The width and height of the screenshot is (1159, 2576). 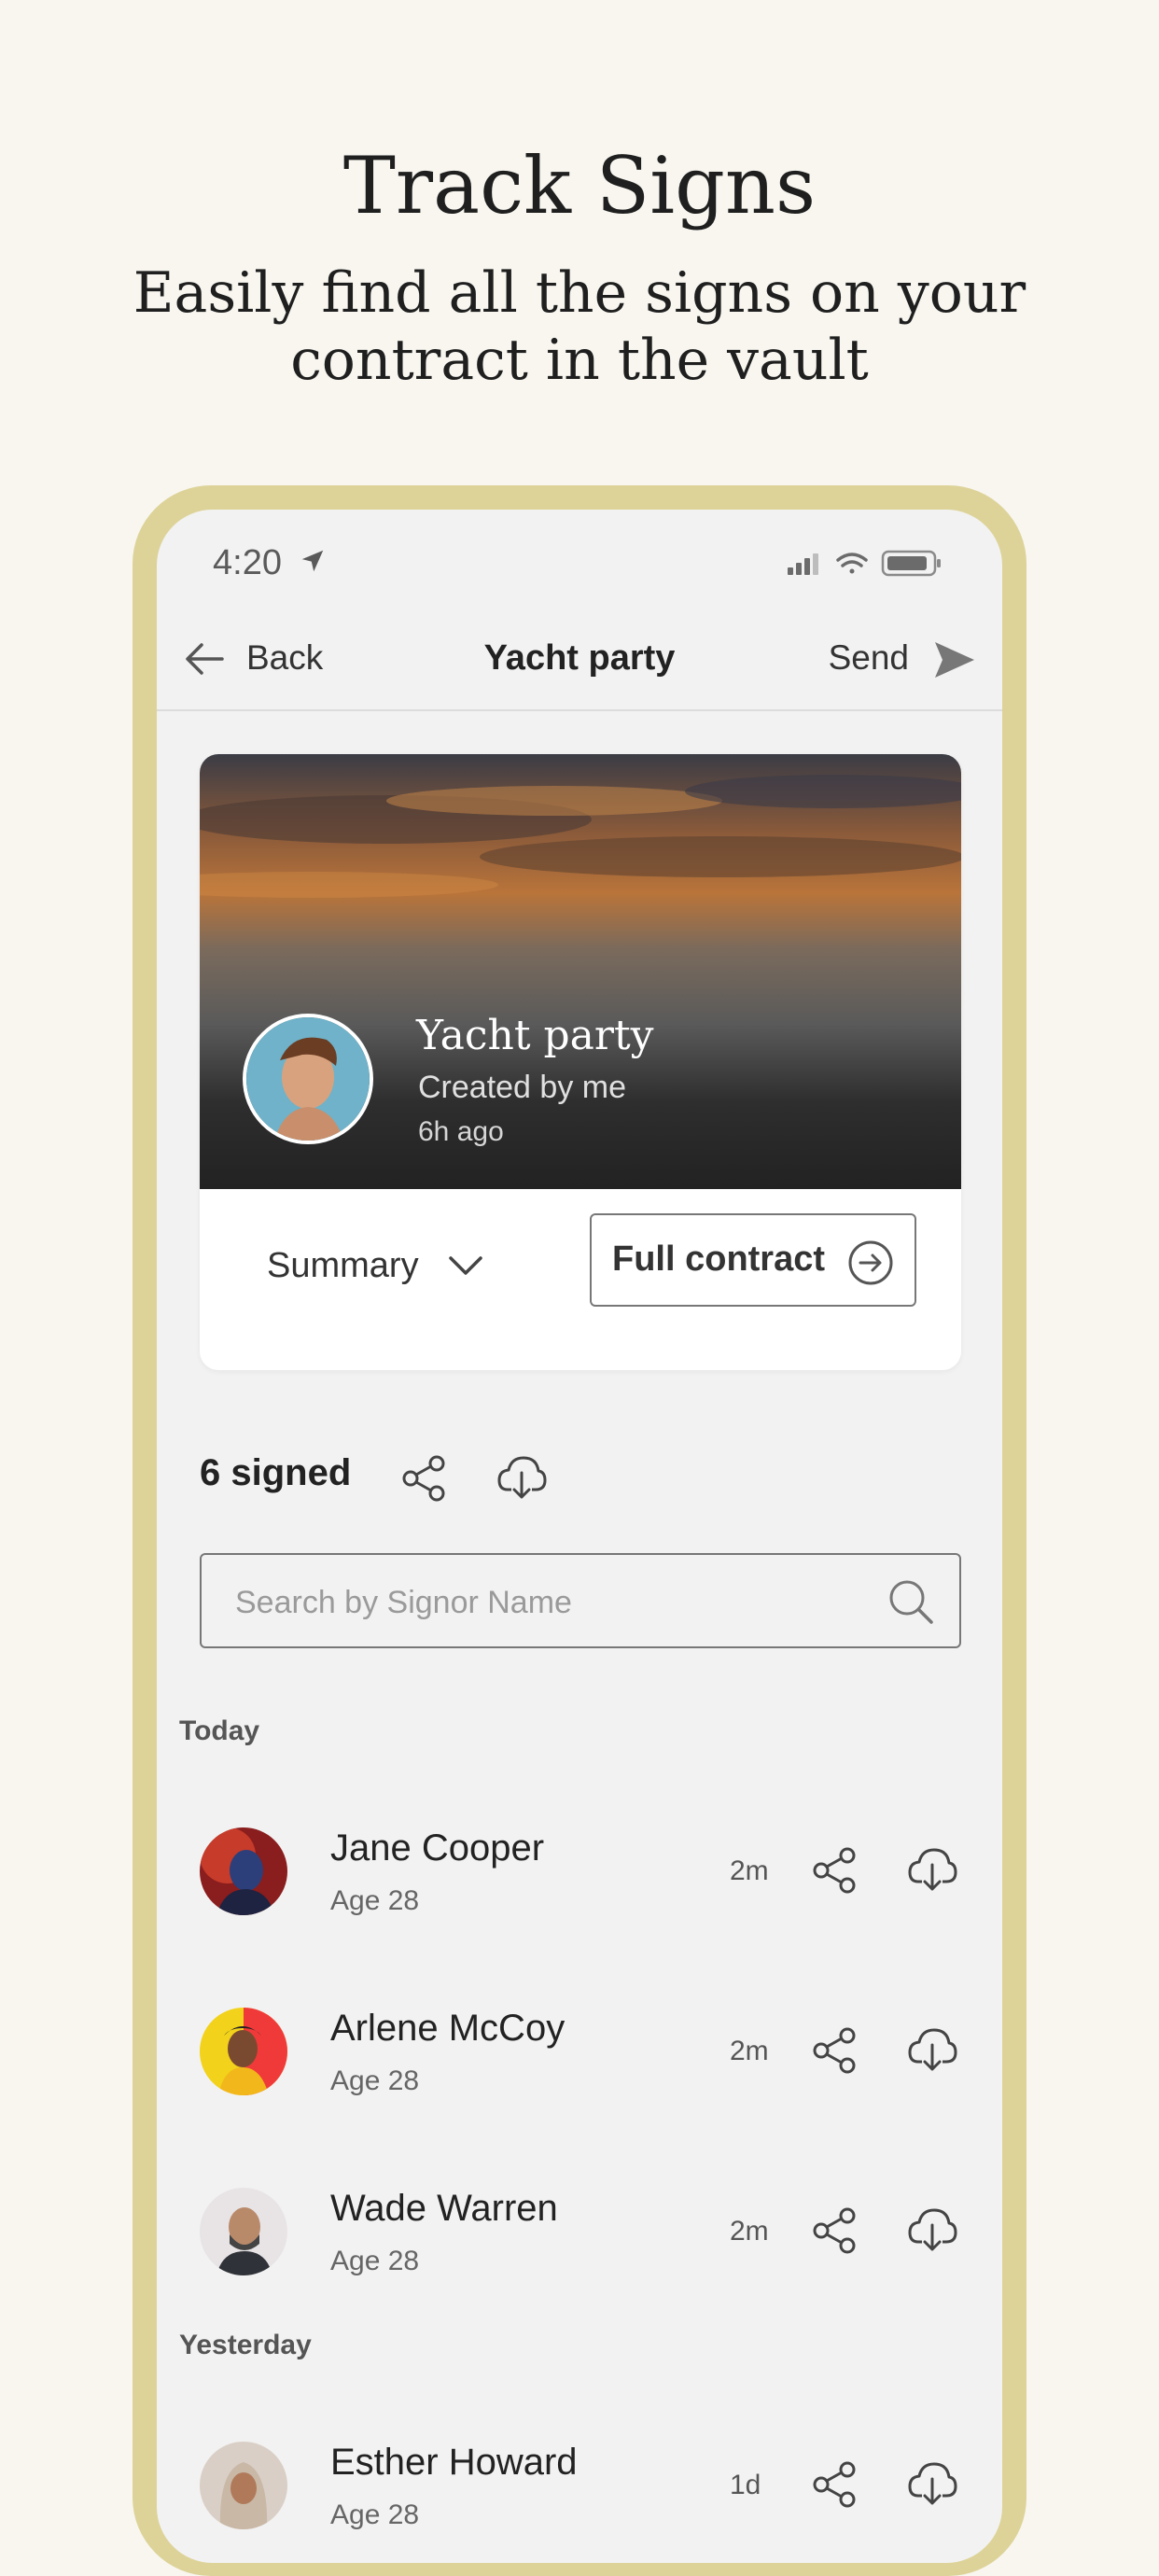 What do you see at coordinates (579, 185) in the screenshot?
I see `promo-title: Track Signs` at bounding box center [579, 185].